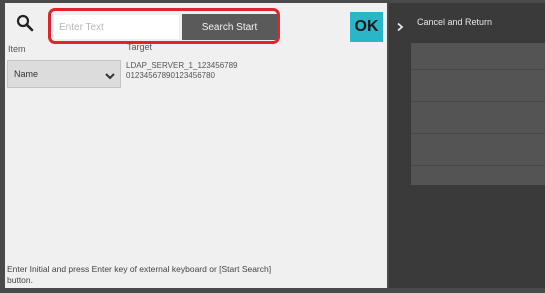  What do you see at coordinates (400, 25) in the screenshot?
I see `chevron-right-icon` at bounding box center [400, 25].